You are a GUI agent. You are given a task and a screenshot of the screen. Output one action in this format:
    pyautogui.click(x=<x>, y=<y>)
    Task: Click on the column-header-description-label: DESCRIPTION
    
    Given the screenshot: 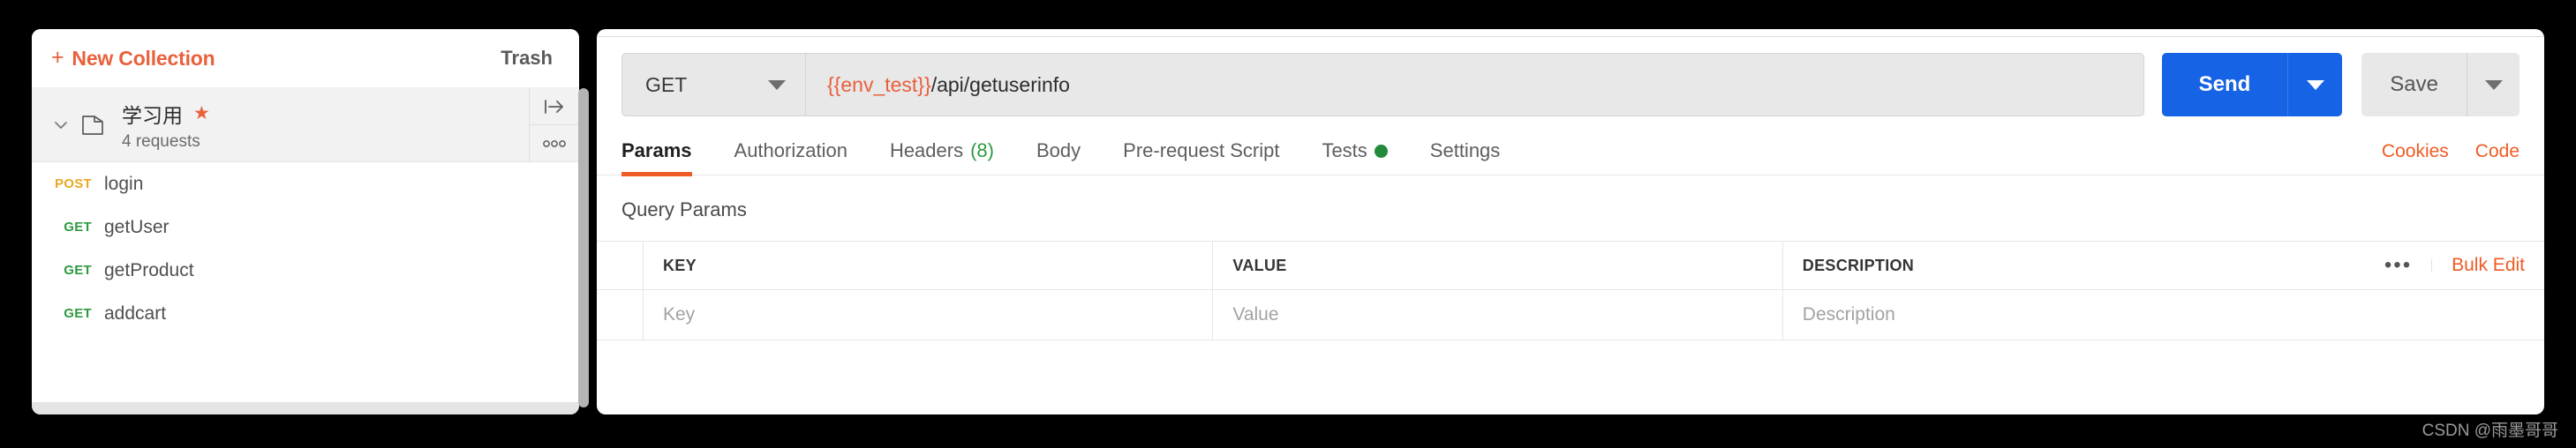 What is the action you would take?
    pyautogui.click(x=1859, y=265)
    